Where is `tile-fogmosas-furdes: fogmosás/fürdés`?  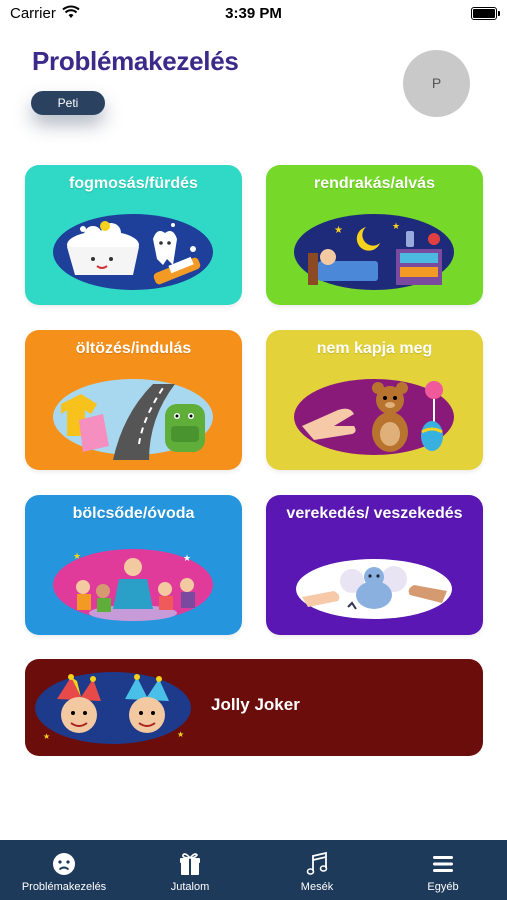 tile-fogmosas-furdes: fogmosás/fürdés is located at coordinates (133, 235).